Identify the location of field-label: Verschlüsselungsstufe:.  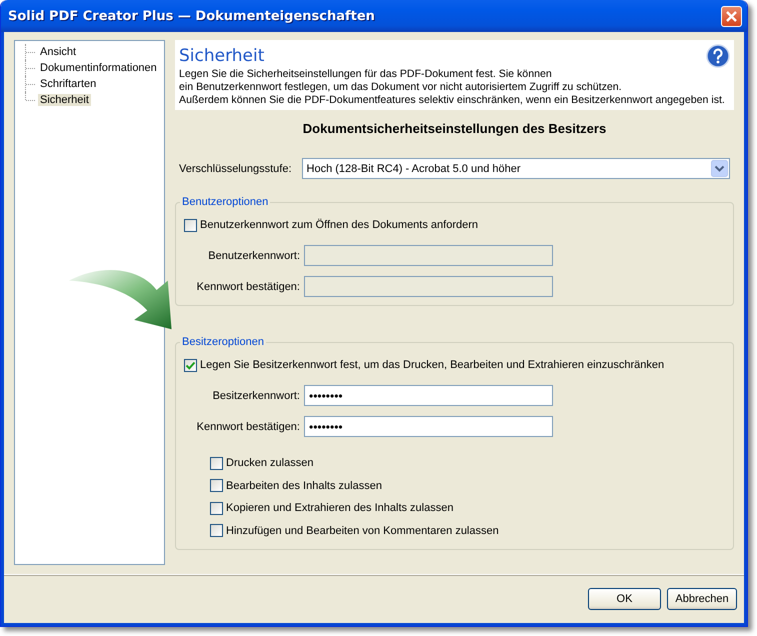
(235, 168).